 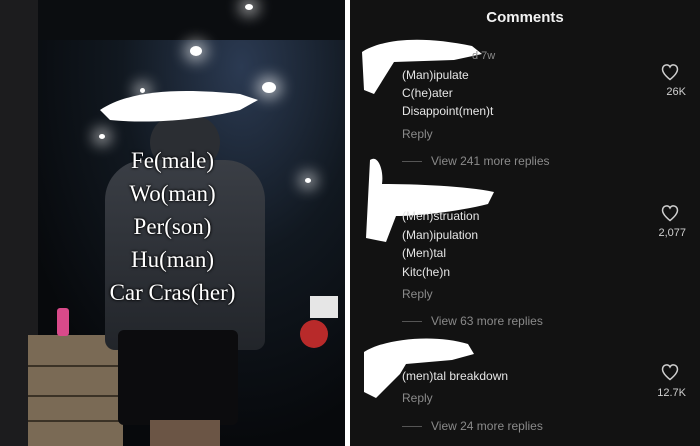 What do you see at coordinates (487, 321) in the screenshot?
I see `view-more-replies: View 63 more replies` at bounding box center [487, 321].